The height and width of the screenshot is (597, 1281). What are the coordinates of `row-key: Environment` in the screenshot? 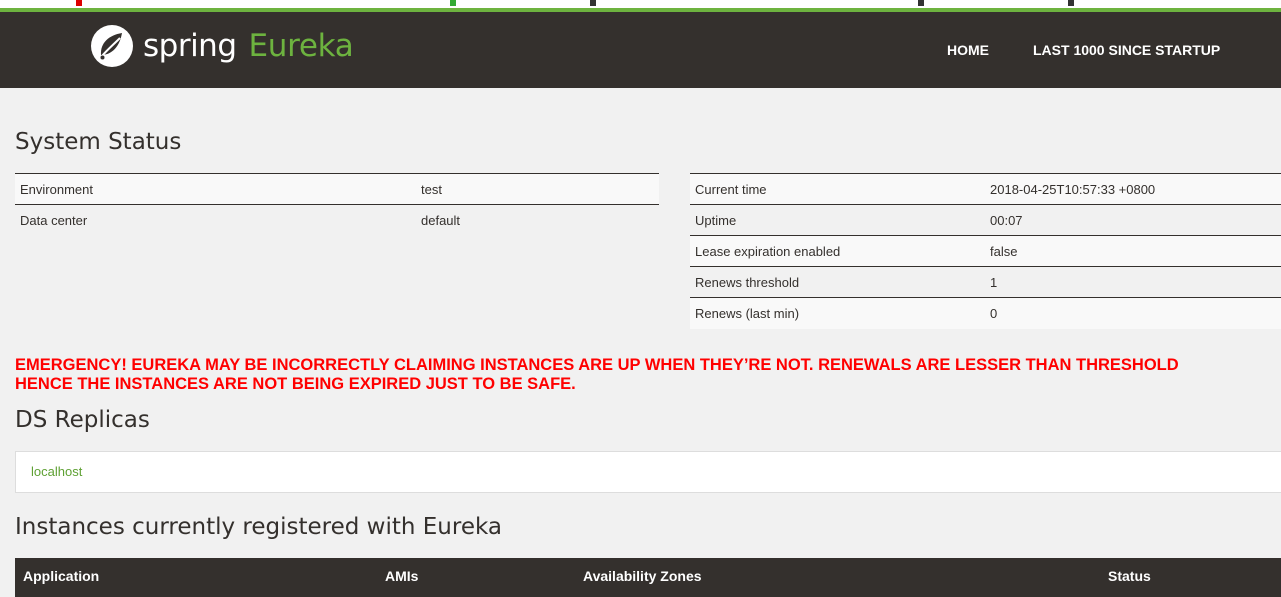 It's located at (215, 189).